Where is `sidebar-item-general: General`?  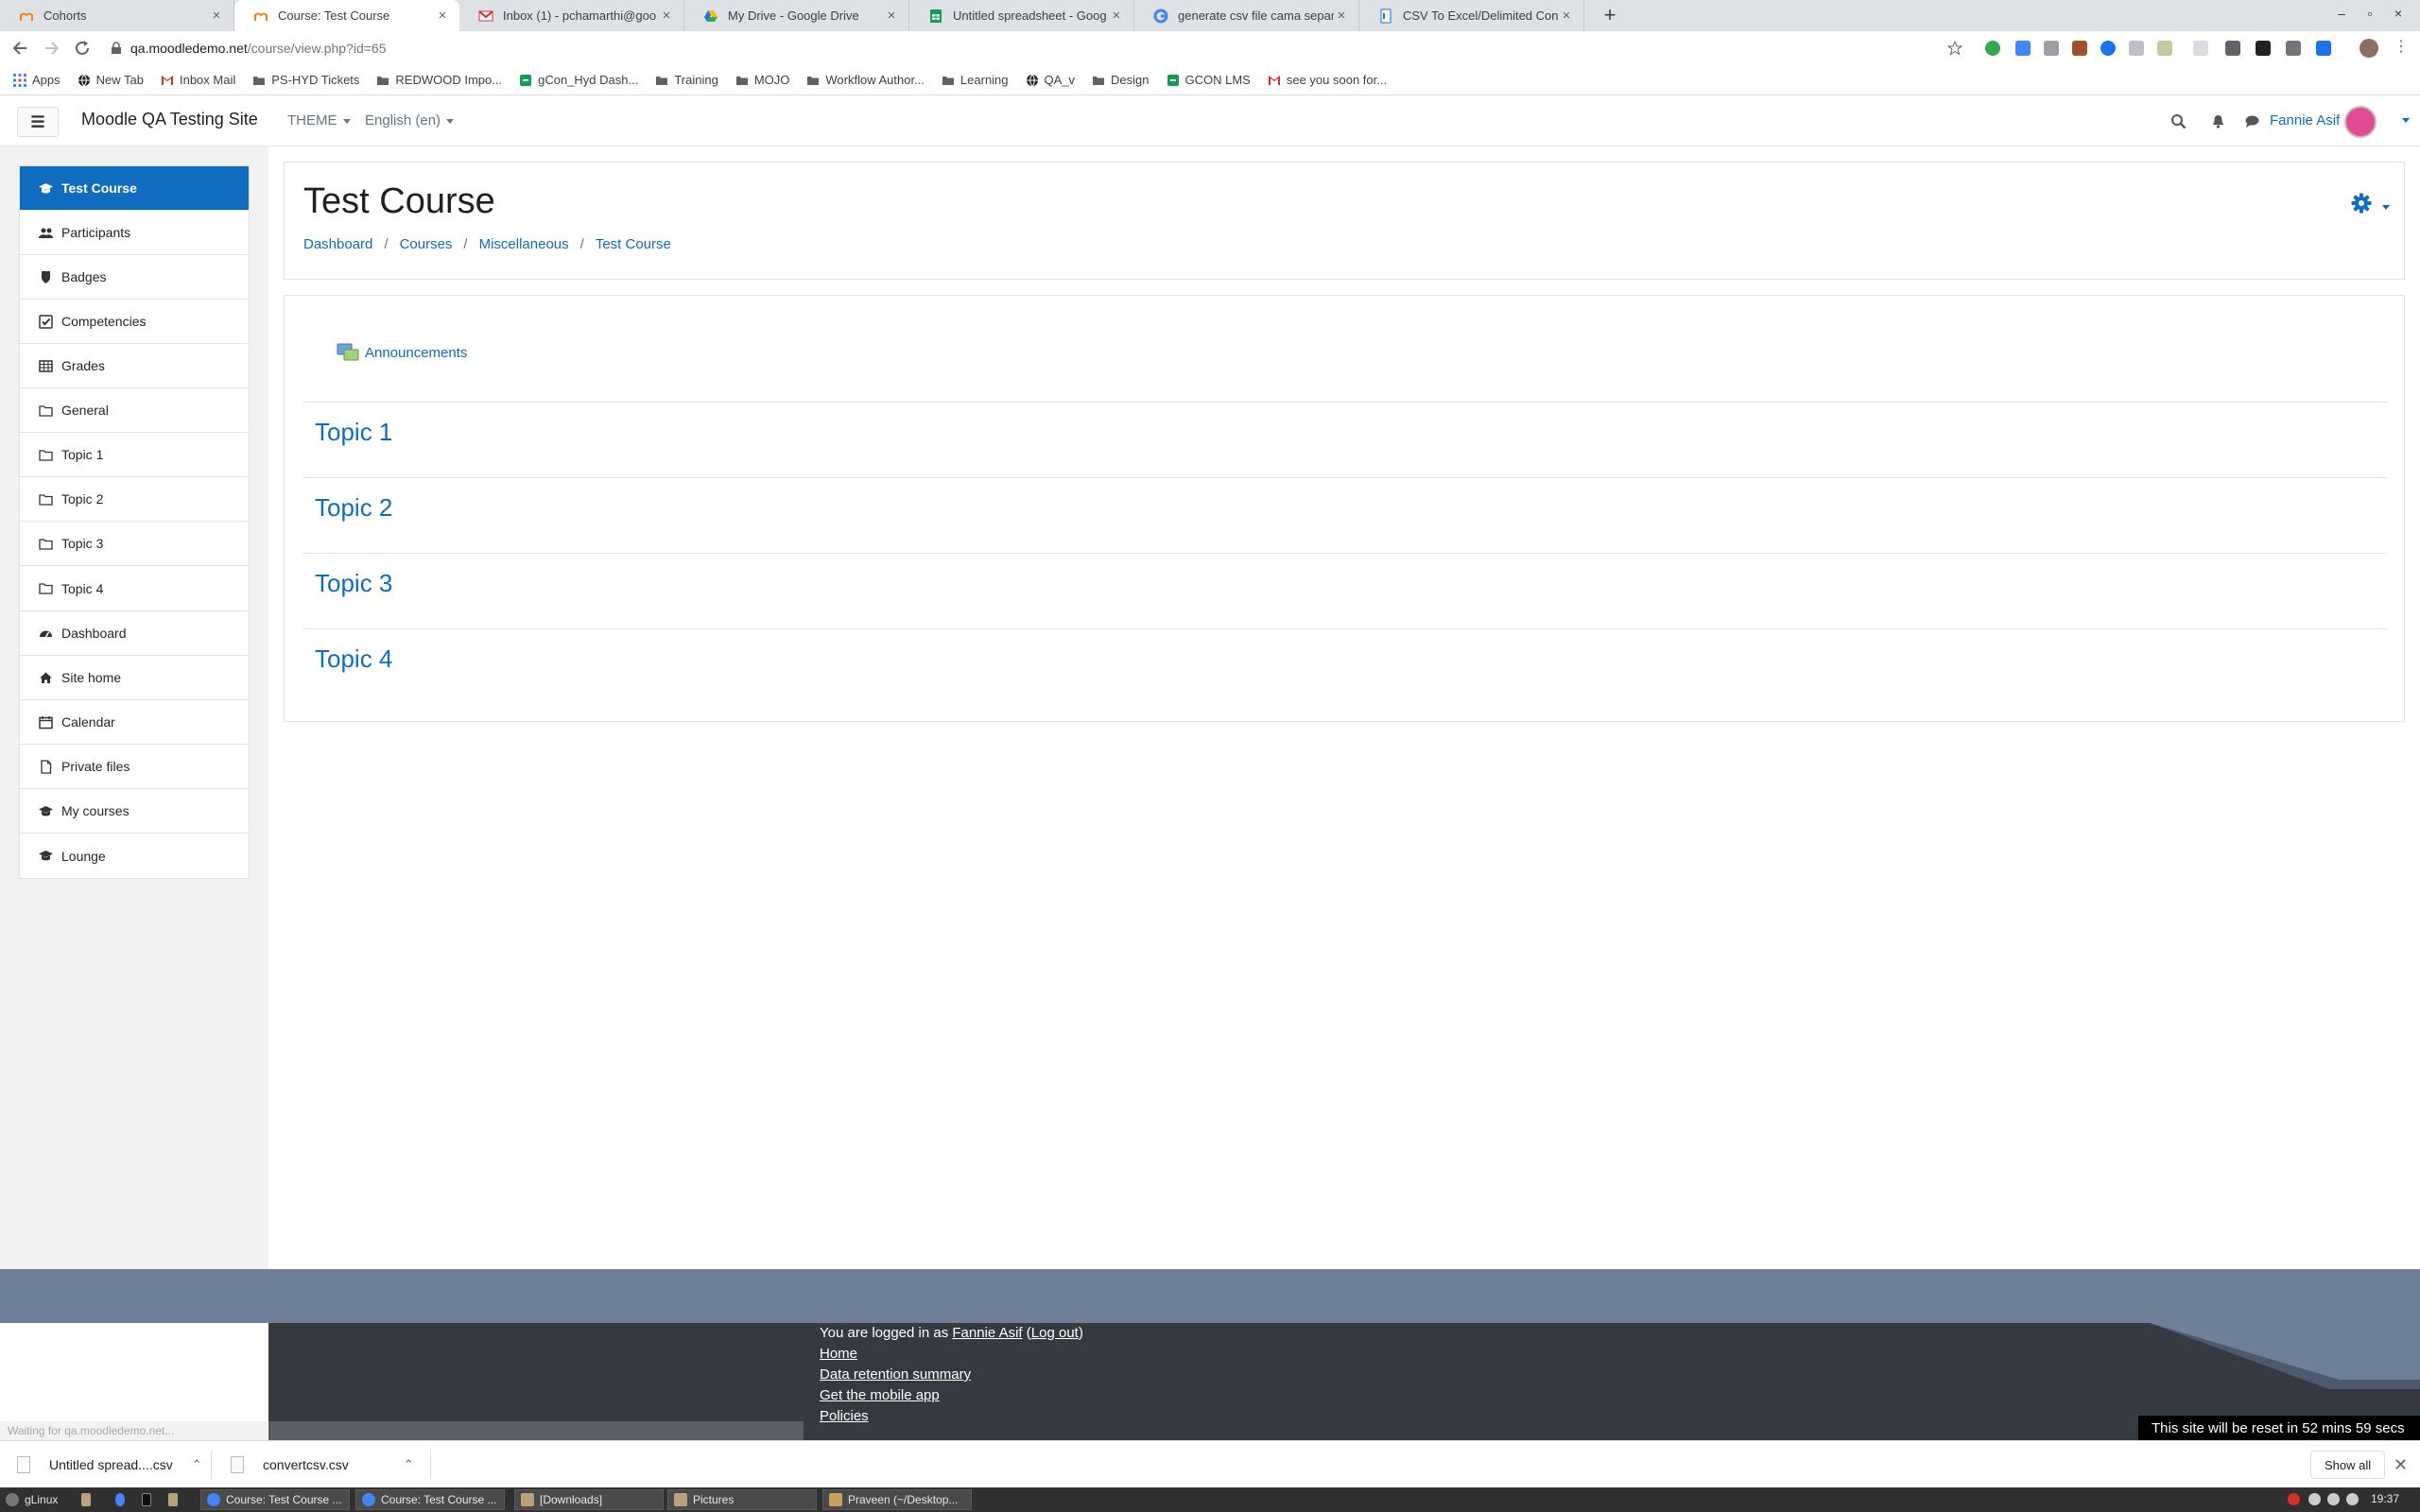
sidebar-item-general: General is located at coordinates (134, 410).